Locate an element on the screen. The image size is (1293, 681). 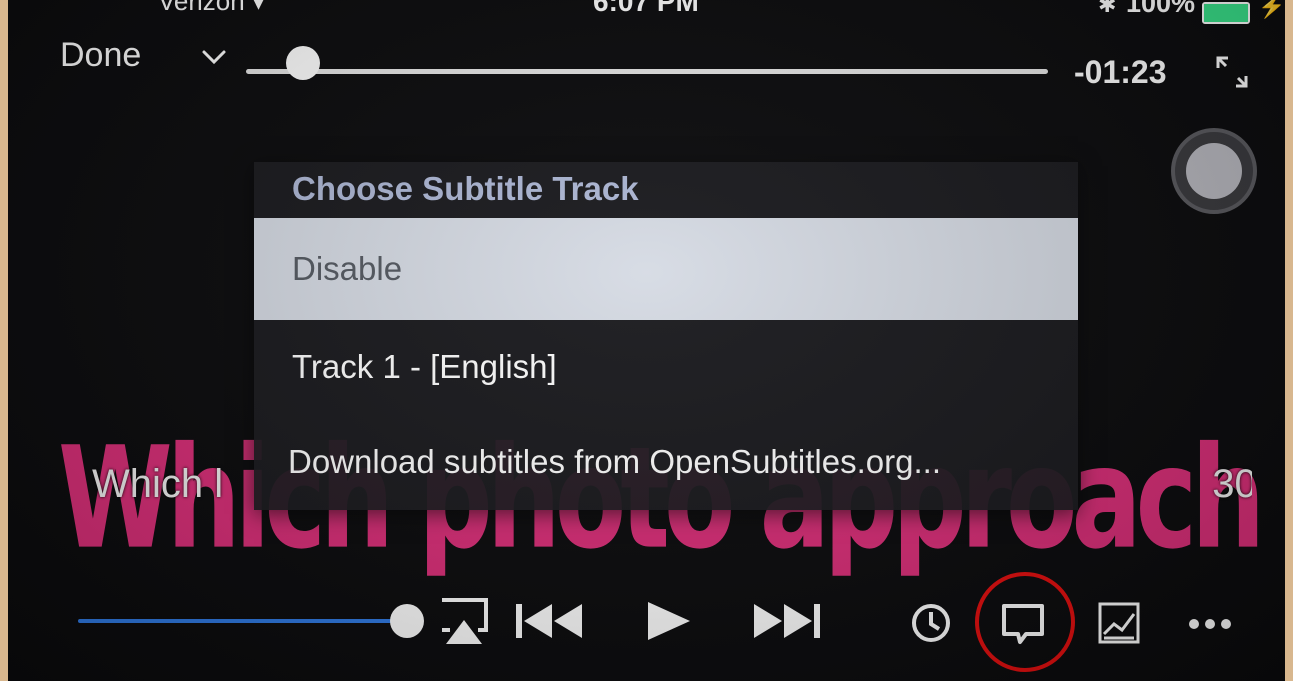
assistive-touch-button is located at coordinates (1214, 171).